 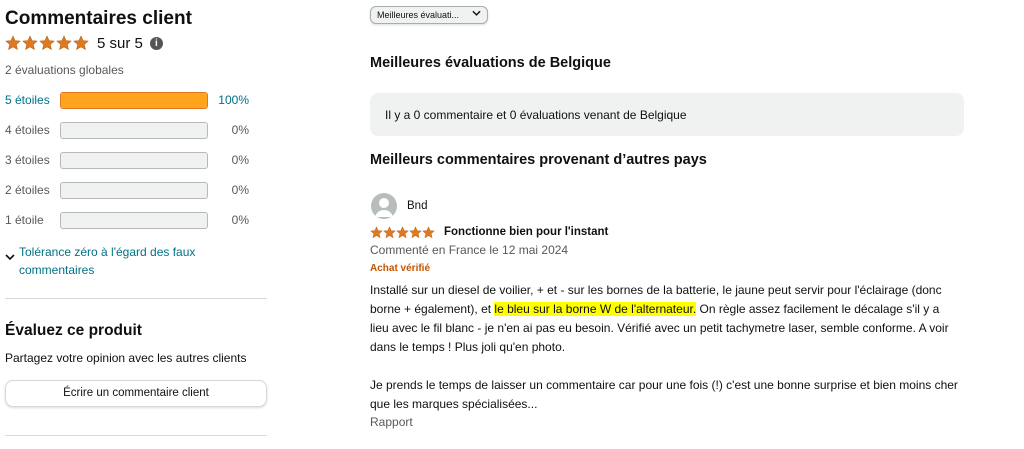 I want to click on histogram-label: 1 étoile, so click(x=24, y=220).